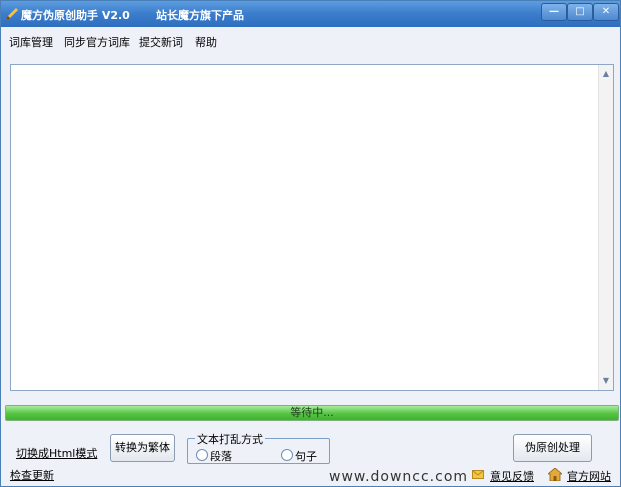 The image size is (621, 487). I want to click on menu-item-lexicon: 词库管理, so click(31, 42).